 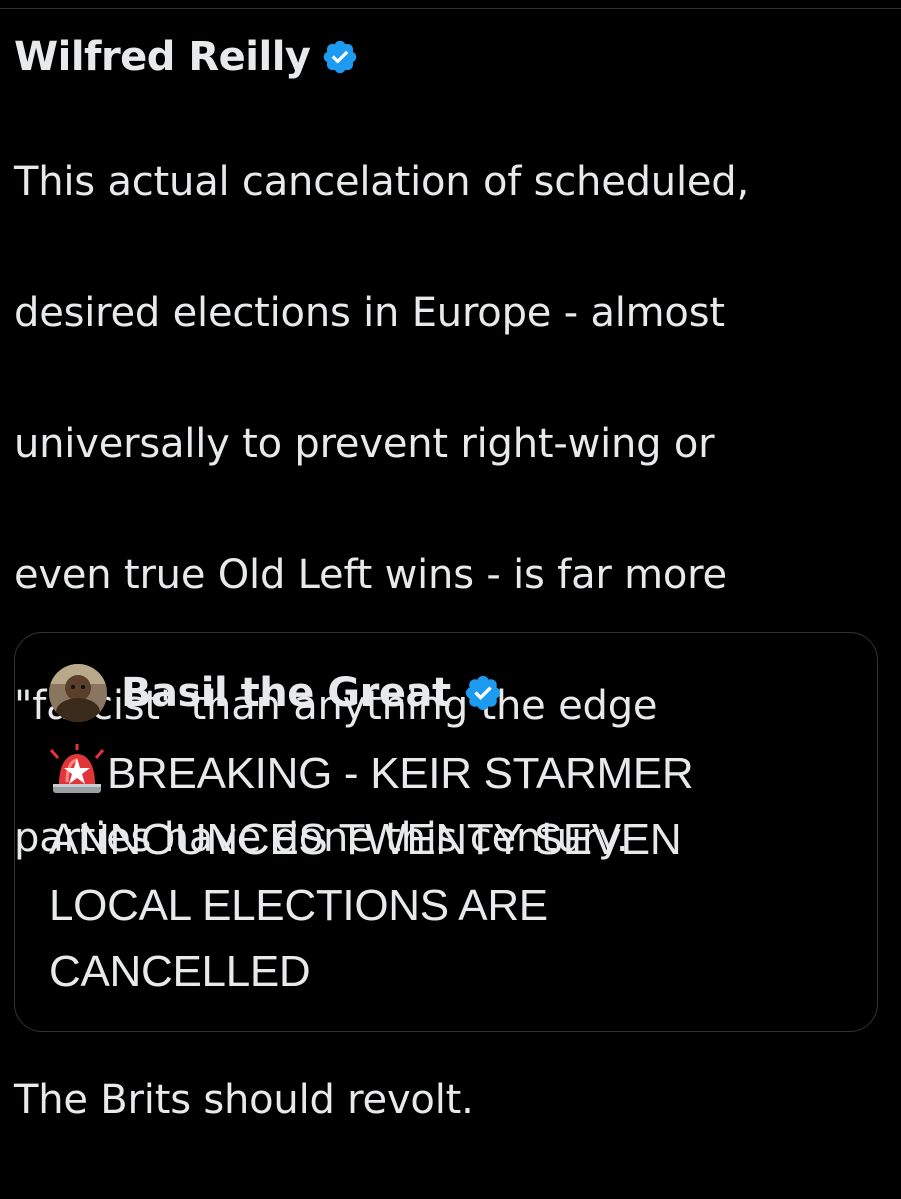 What do you see at coordinates (370, 575) in the screenshot?
I see `tweet-line: even true Old Left wins - is far more` at bounding box center [370, 575].